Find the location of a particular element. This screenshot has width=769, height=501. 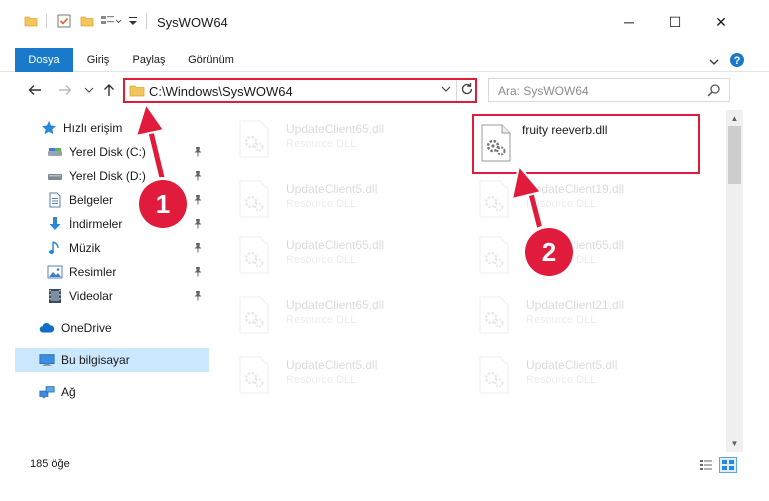

properties-icon is located at coordinates (64, 21).